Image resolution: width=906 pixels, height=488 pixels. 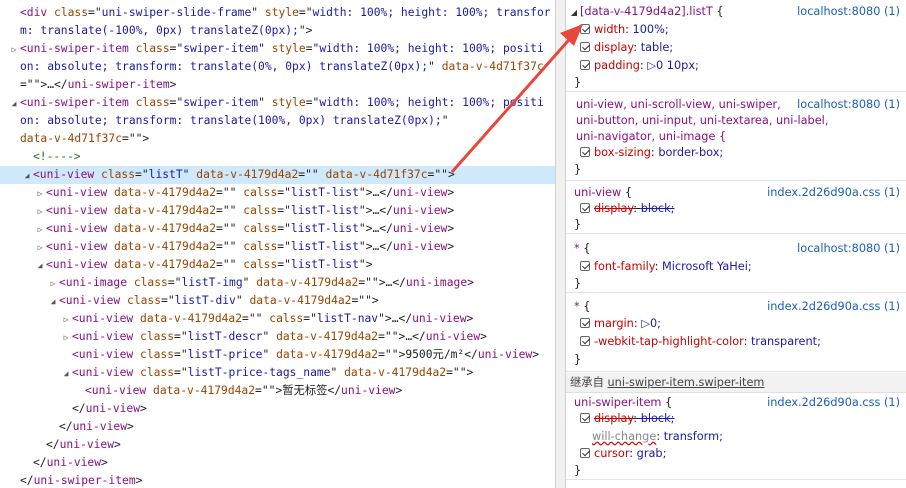 What do you see at coordinates (165, 174) in the screenshot?
I see `markup-token: listT` at bounding box center [165, 174].